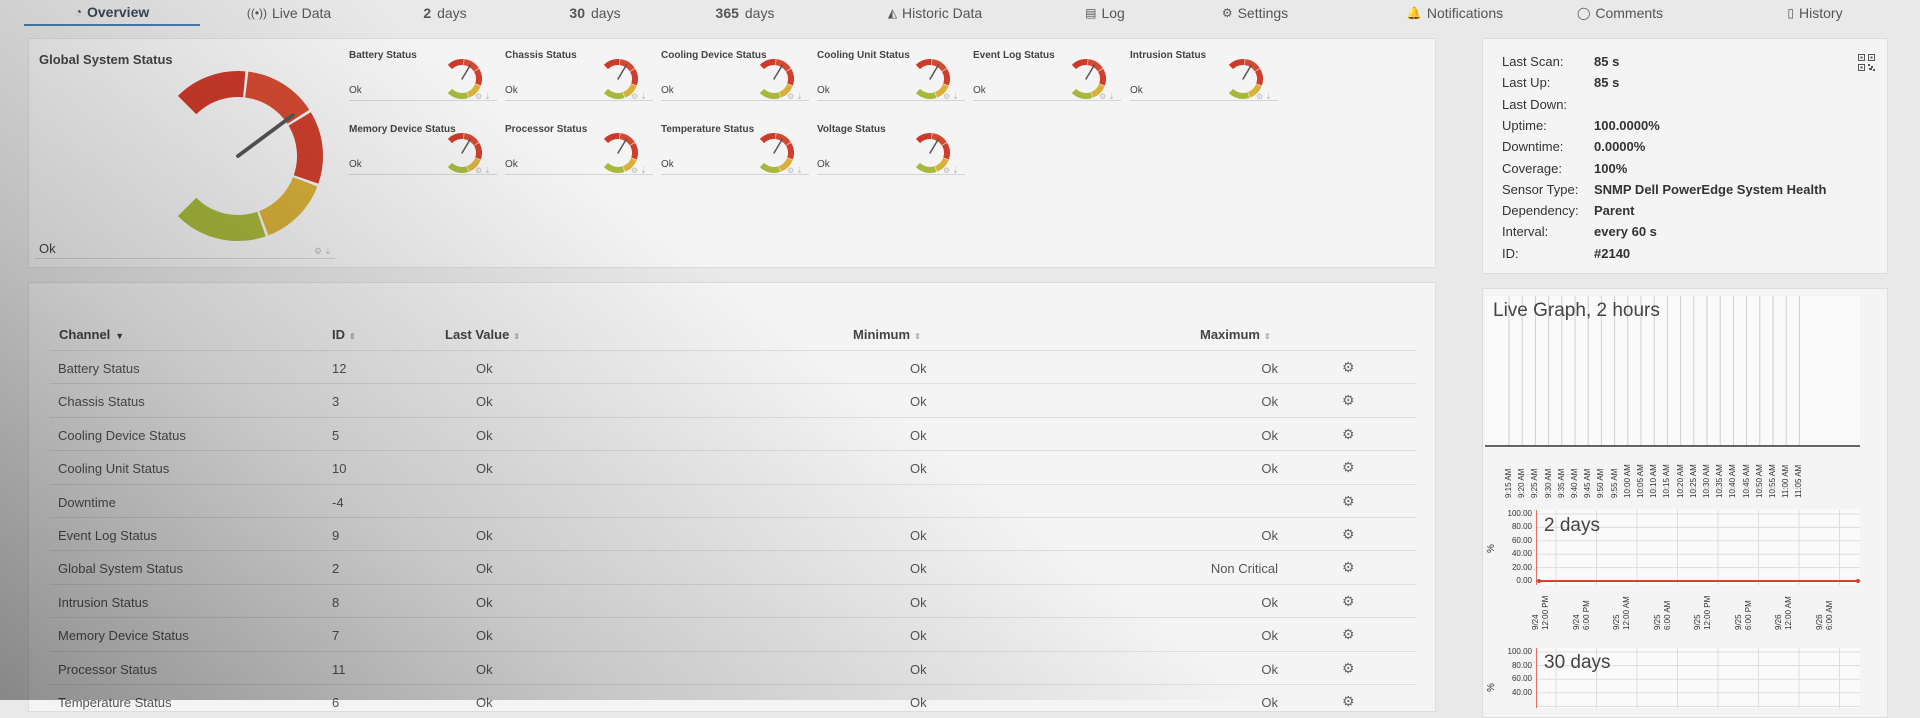 This screenshot has width=1920, height=718. I want to click on intrusion-status-title: Intrusion Status, so click(1168, 55).